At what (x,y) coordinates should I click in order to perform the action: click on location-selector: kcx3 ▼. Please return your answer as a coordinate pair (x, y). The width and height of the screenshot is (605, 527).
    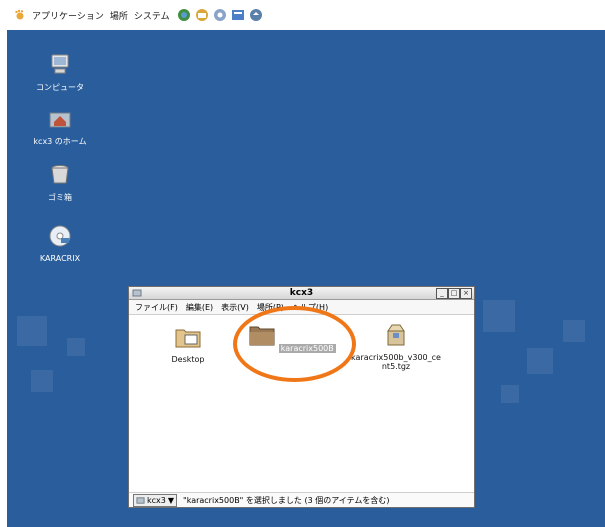
    Looking at the image, I should click on (155, 500).